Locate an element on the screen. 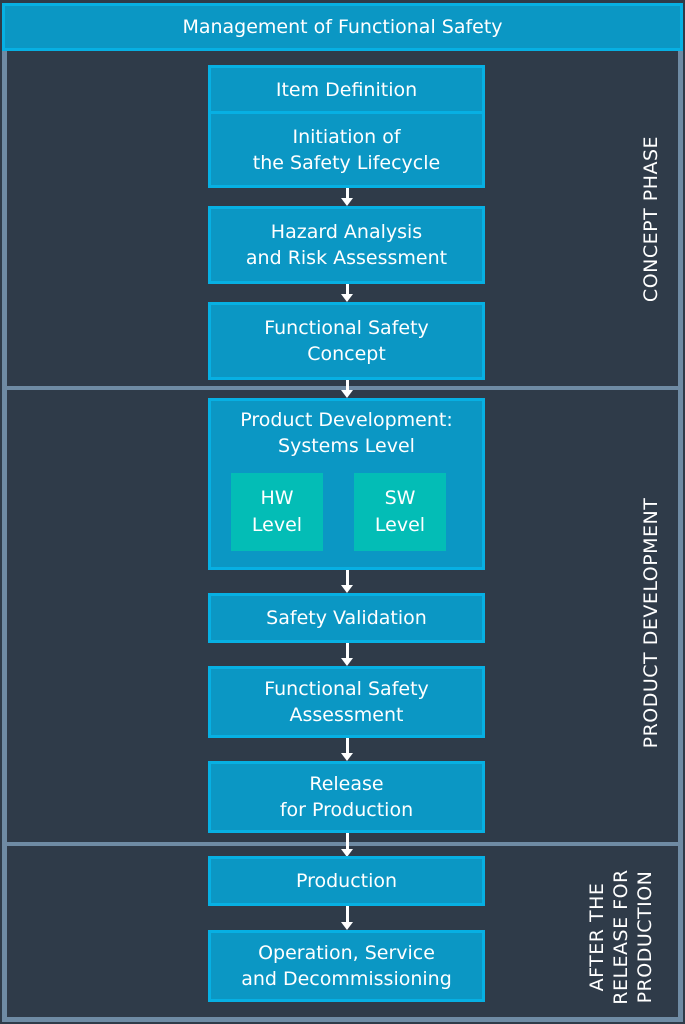 This screenshot has width=685, height=1024. phase-label: CONCEPT PHASE is located at coordinates (651, 219).